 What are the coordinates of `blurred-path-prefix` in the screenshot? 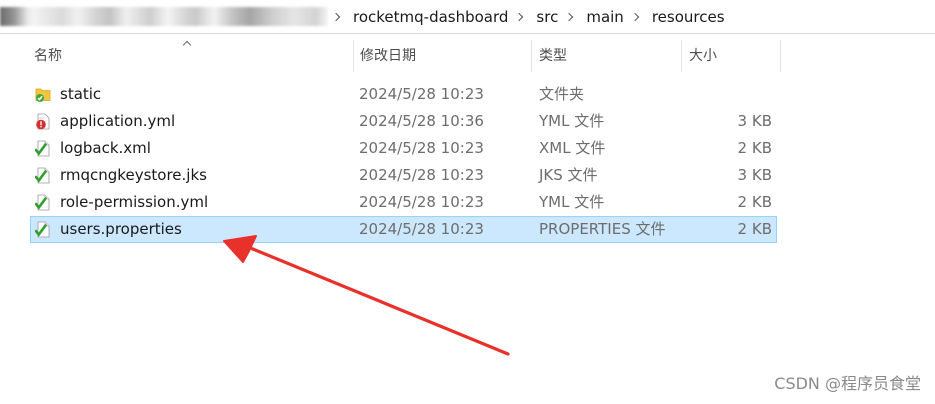 It's located at (164, 16).